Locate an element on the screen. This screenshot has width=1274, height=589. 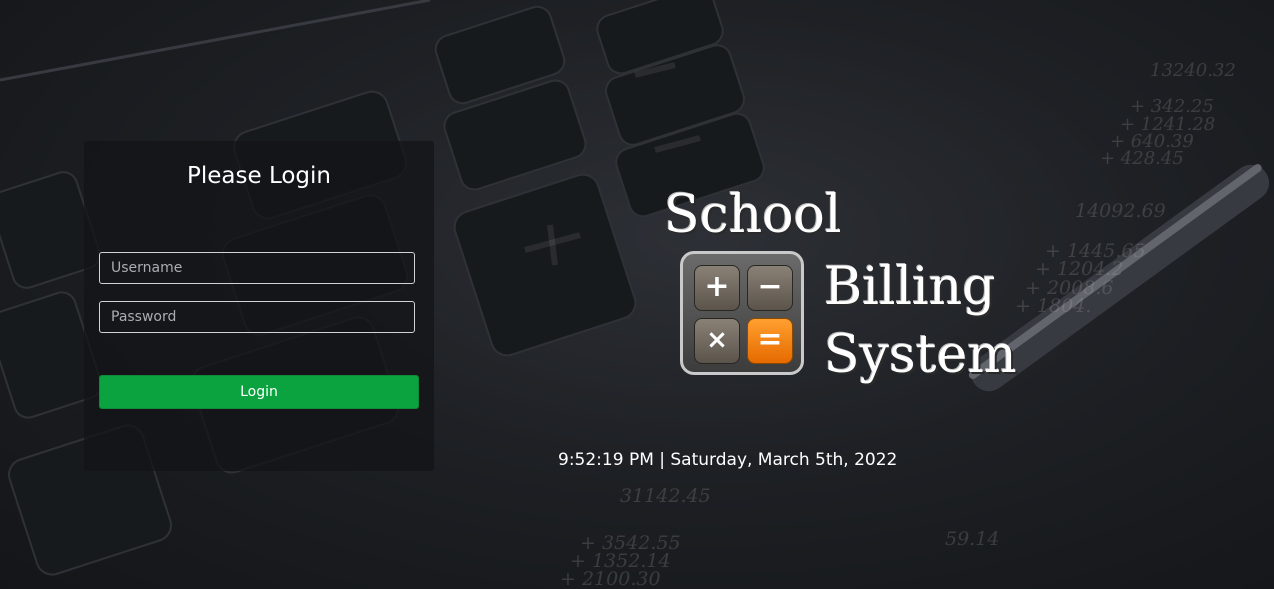
logo-word-billing: Billing is located at coordinates (910, 287).